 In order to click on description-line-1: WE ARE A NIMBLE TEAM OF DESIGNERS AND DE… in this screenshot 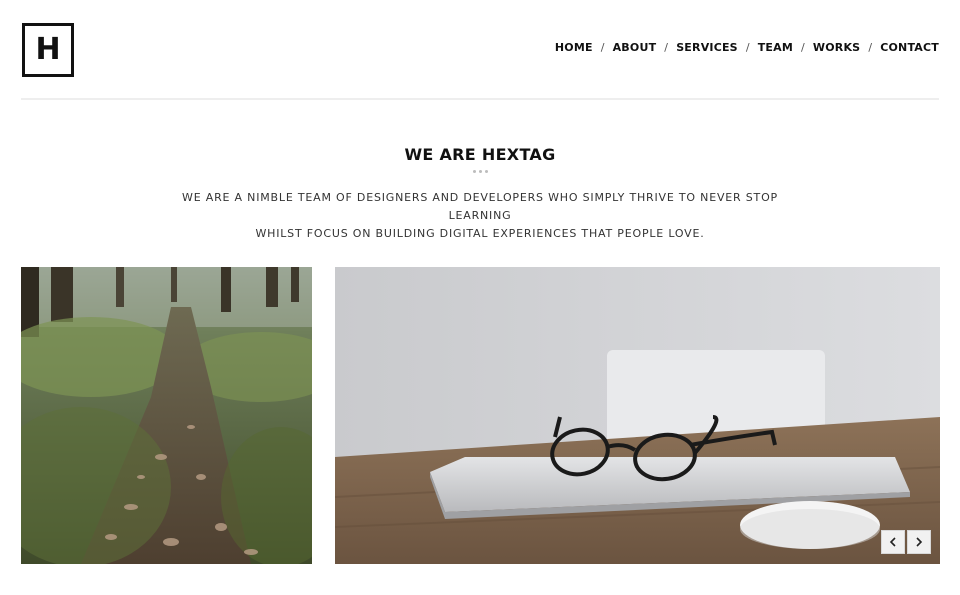, I will do `click(480, 206)`.